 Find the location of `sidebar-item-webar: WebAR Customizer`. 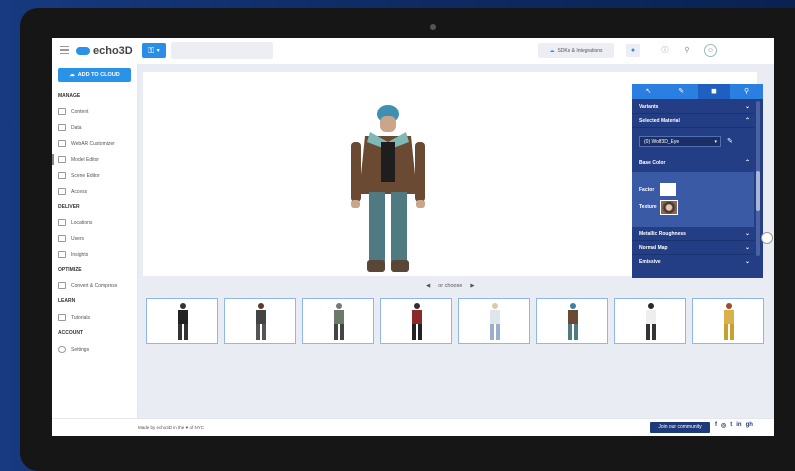

sidebar-item-webar: WebAR Customizer is located at coordinates (86, 143).